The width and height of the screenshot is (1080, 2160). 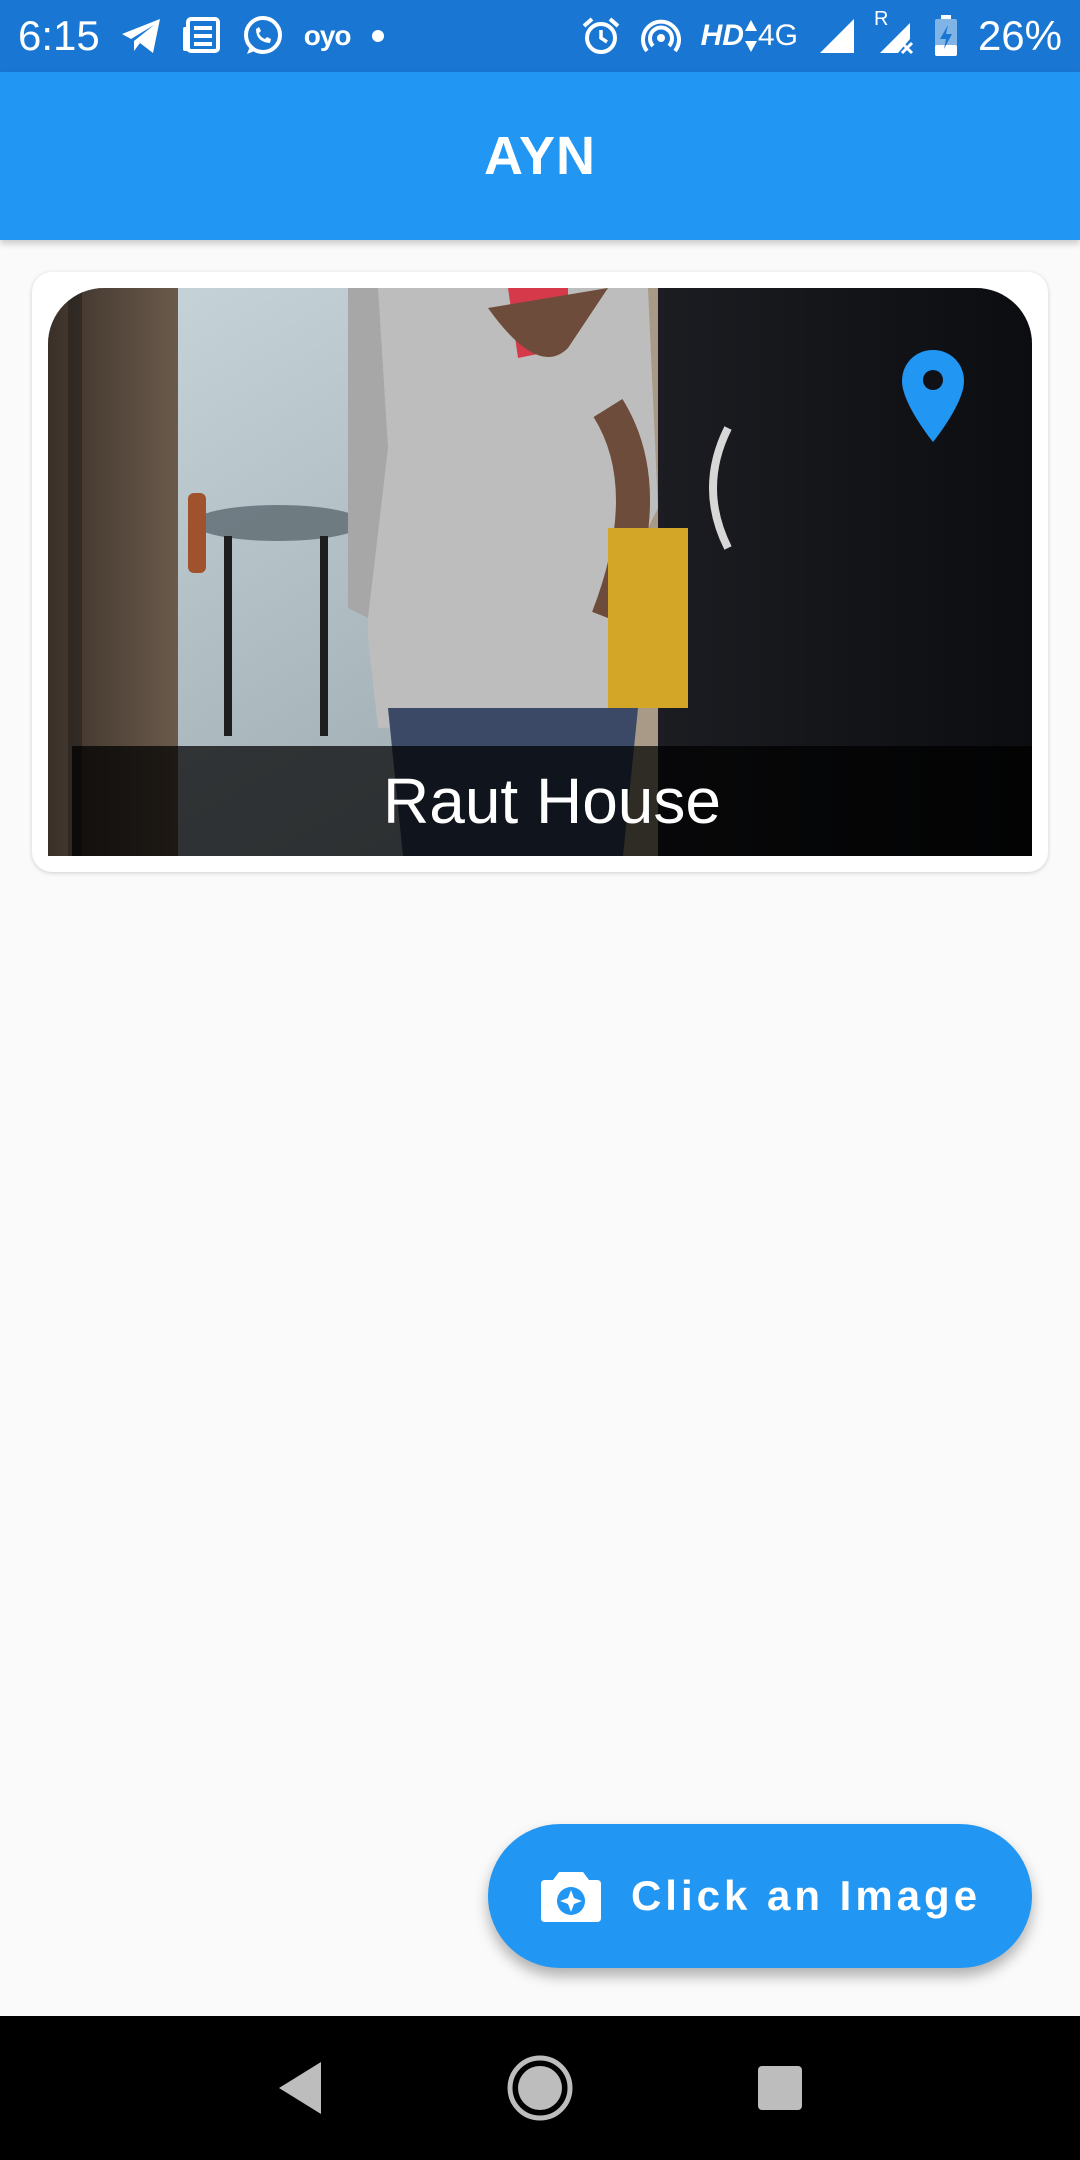 I want to click on location-pin-icon, so click(x=933, y=396).